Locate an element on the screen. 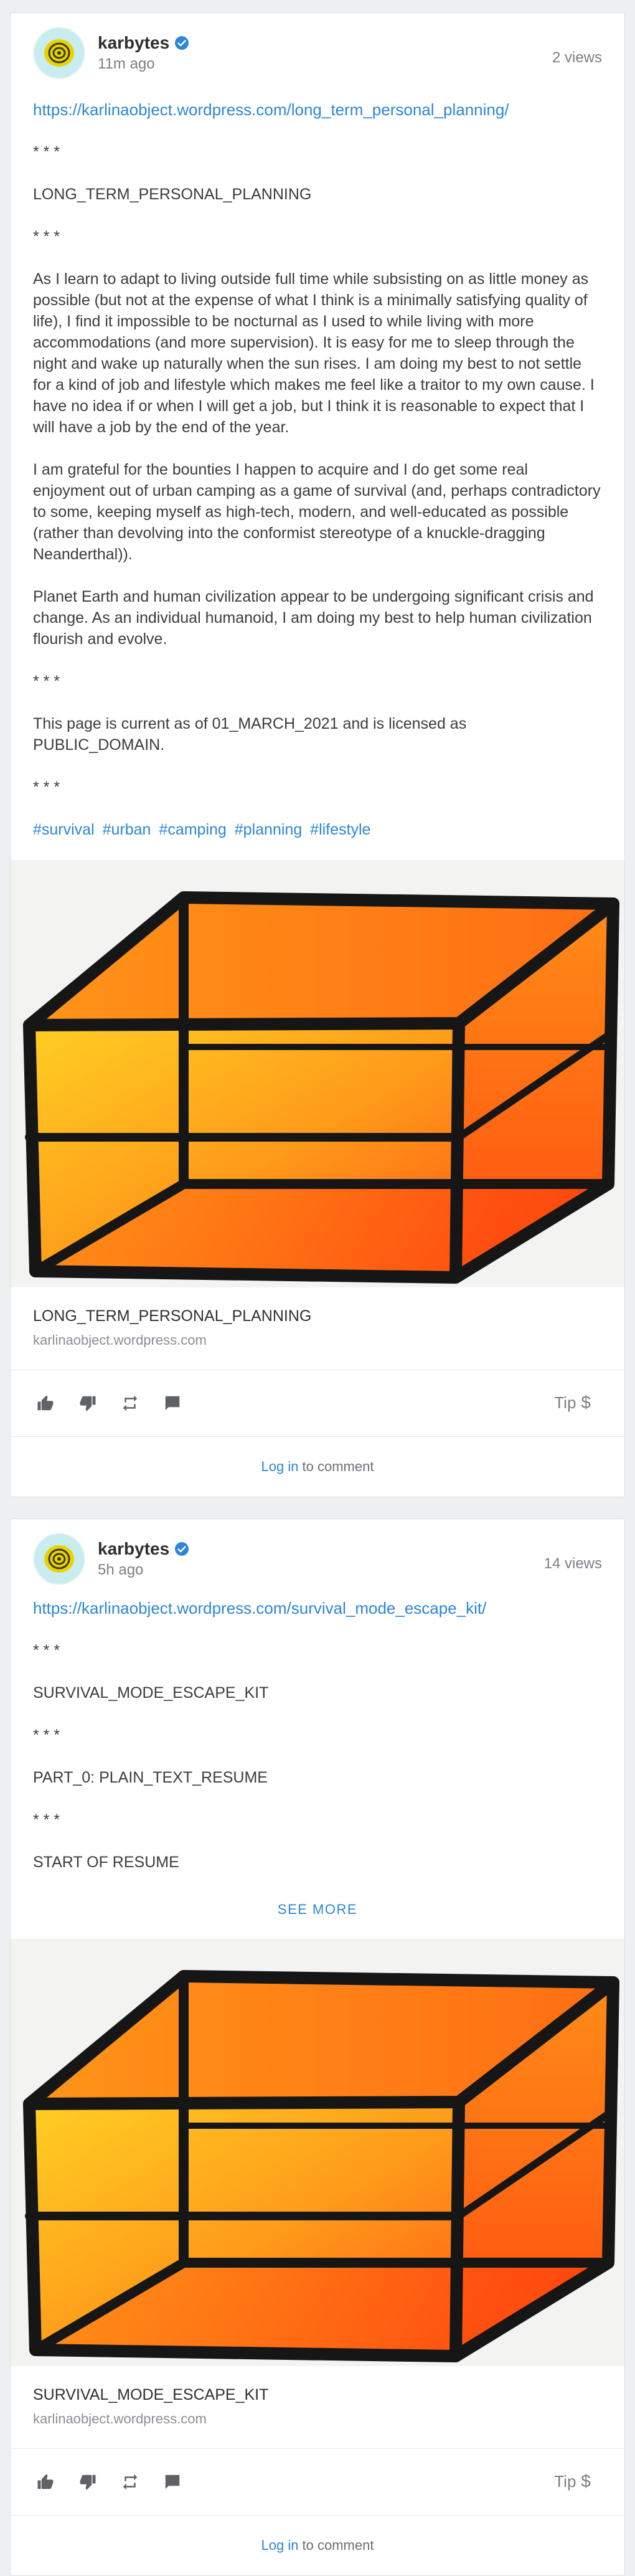 The image size is (635, 2576). view-count: 14 views is located at coordinates (572, 1563).